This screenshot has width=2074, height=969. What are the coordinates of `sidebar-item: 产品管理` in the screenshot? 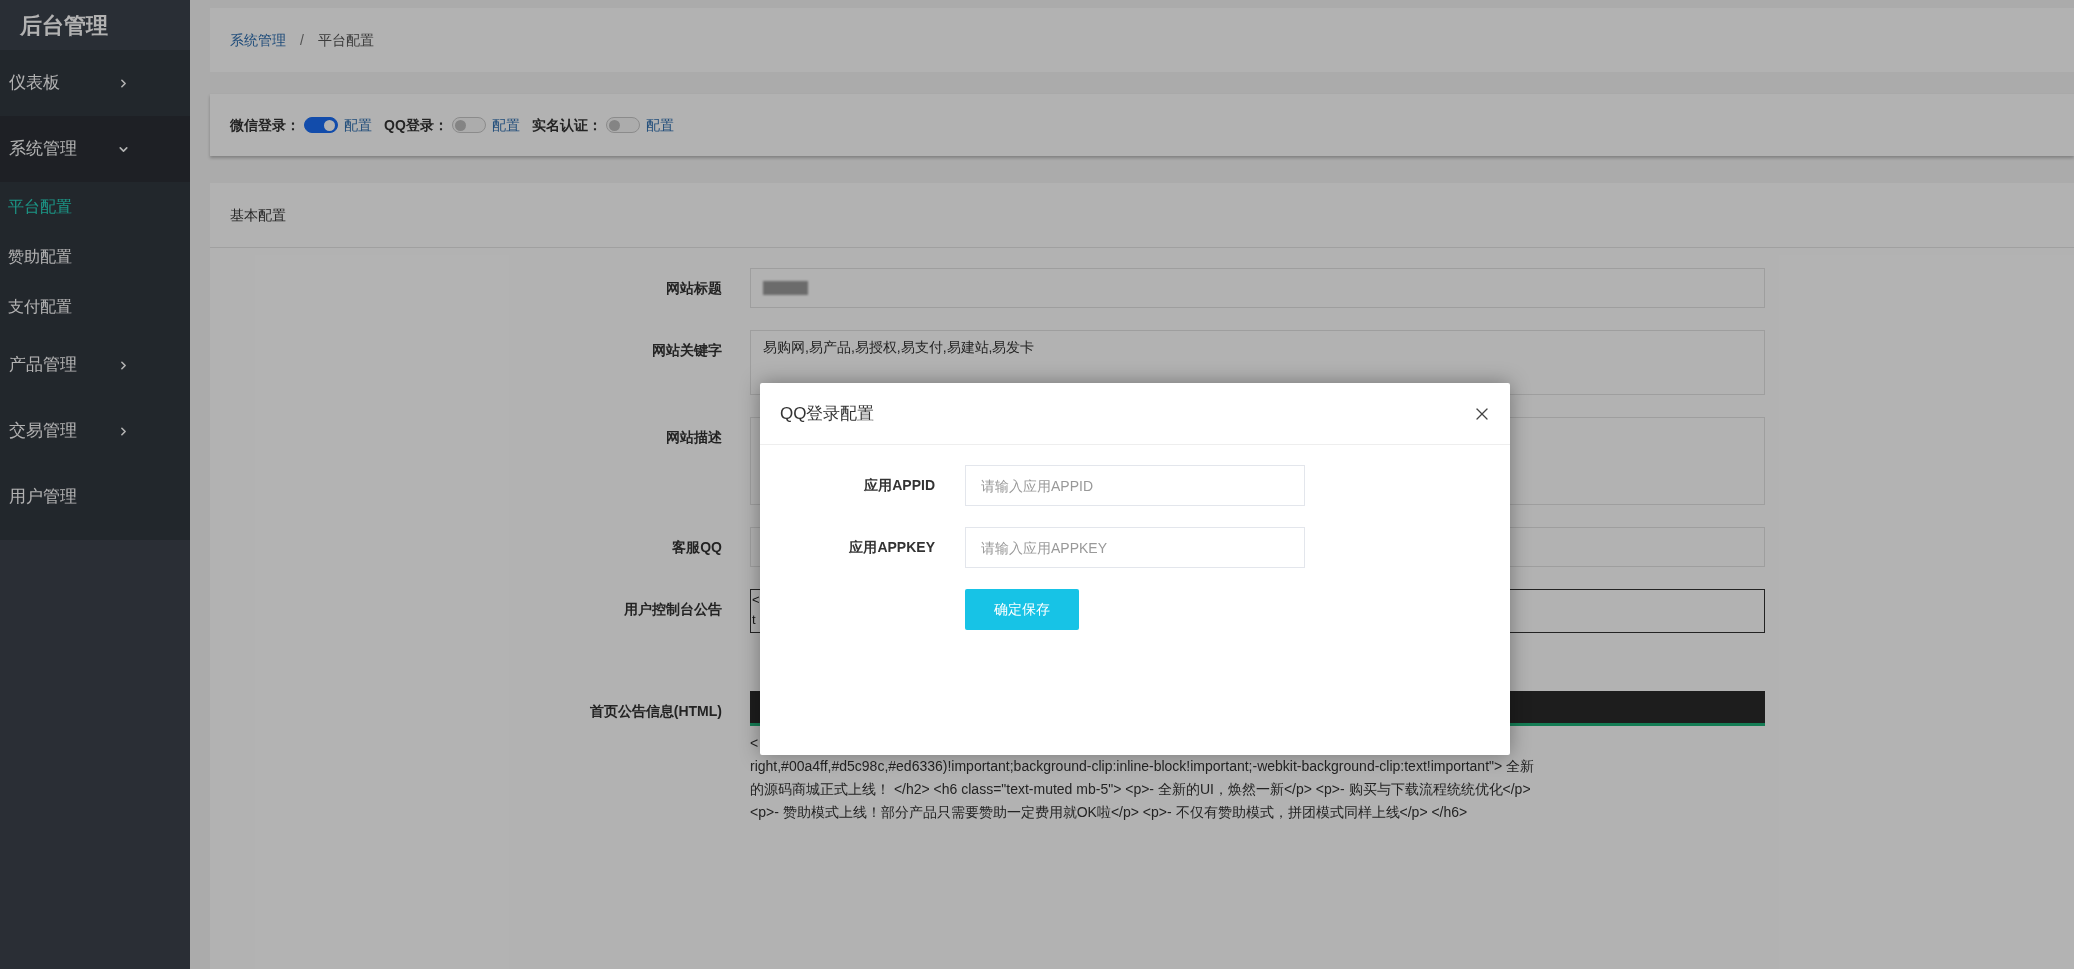 It's located at (95, 365).